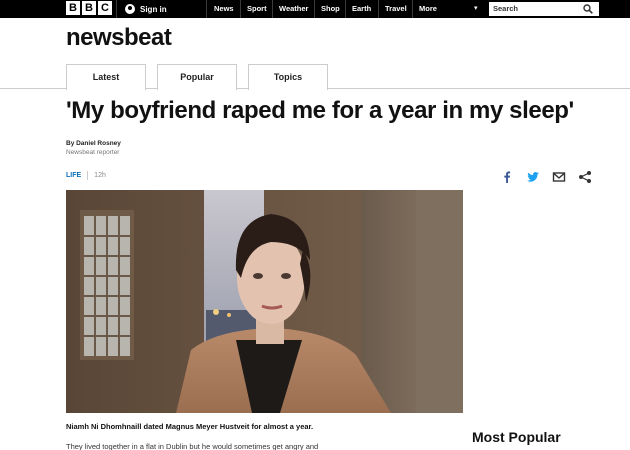 The width and height of the screenshot is (630, 450). Describe the element at coordinates (288, 77) in the screenshot. I see `tab-topics: Topics` at that location.